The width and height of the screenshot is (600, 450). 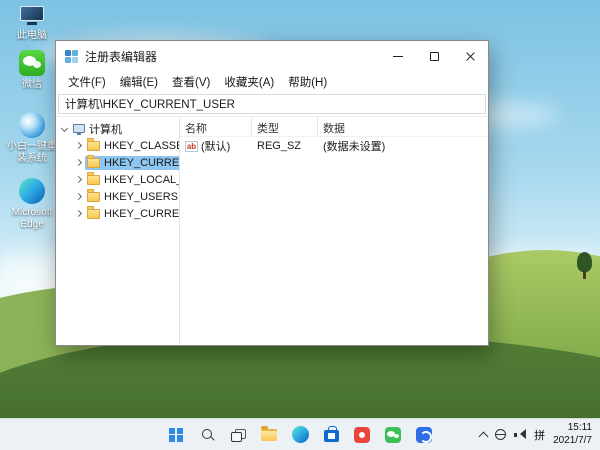 I want to click on value-type: REG_SZ, so click(x=279, y=146).